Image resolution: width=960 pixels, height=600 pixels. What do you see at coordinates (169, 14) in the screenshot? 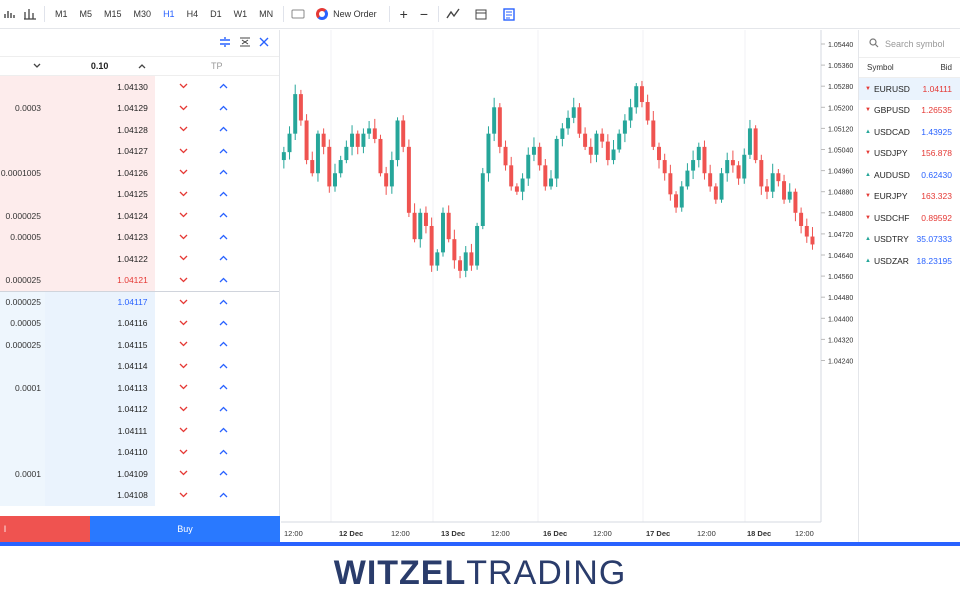
I see `timeframe-h1: H1` at bounding box center [169, 14].